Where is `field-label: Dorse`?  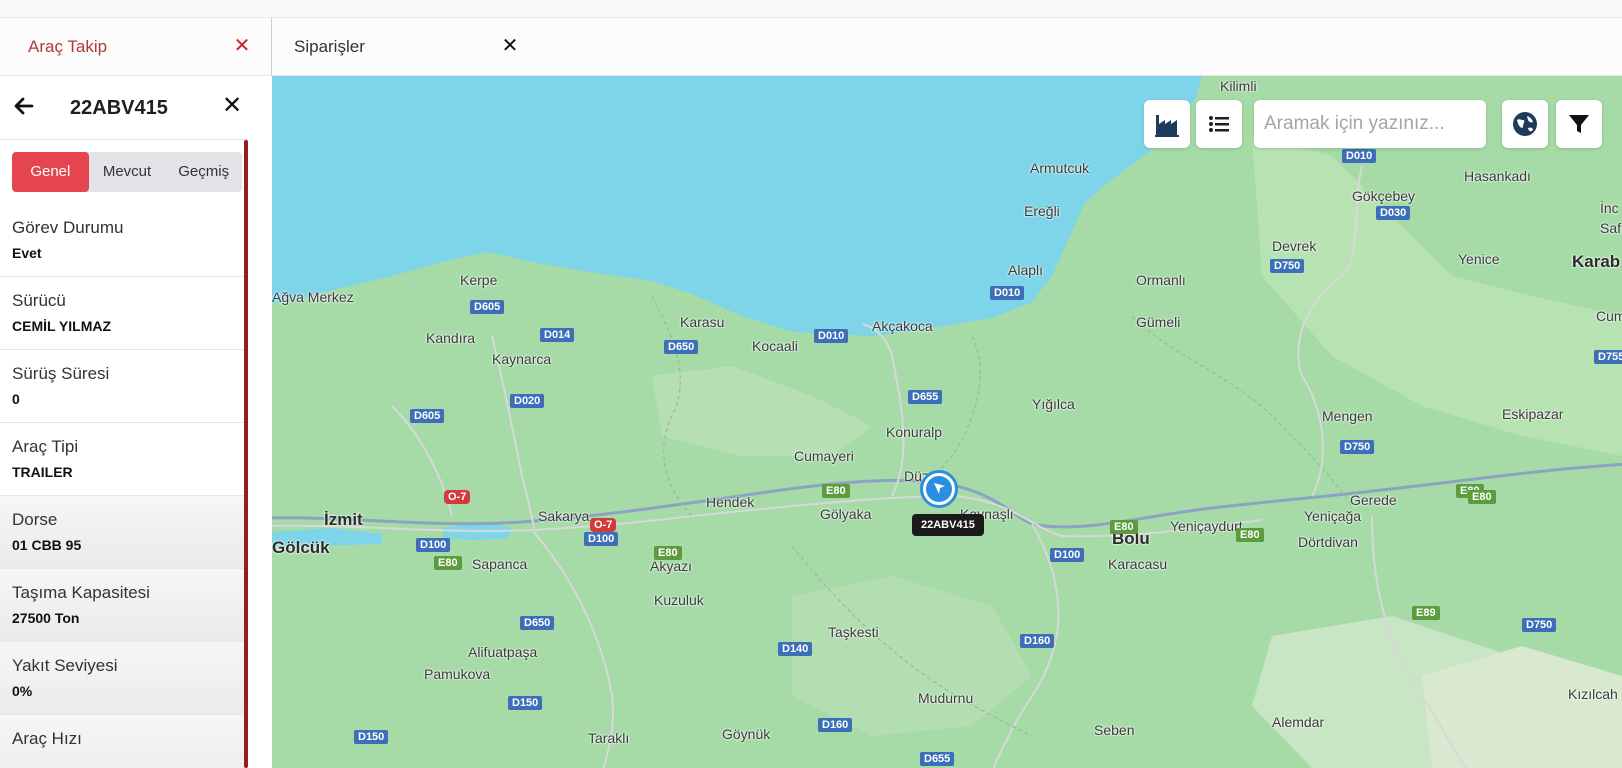
field-label: Dorse is located at coordinates (35, 519).